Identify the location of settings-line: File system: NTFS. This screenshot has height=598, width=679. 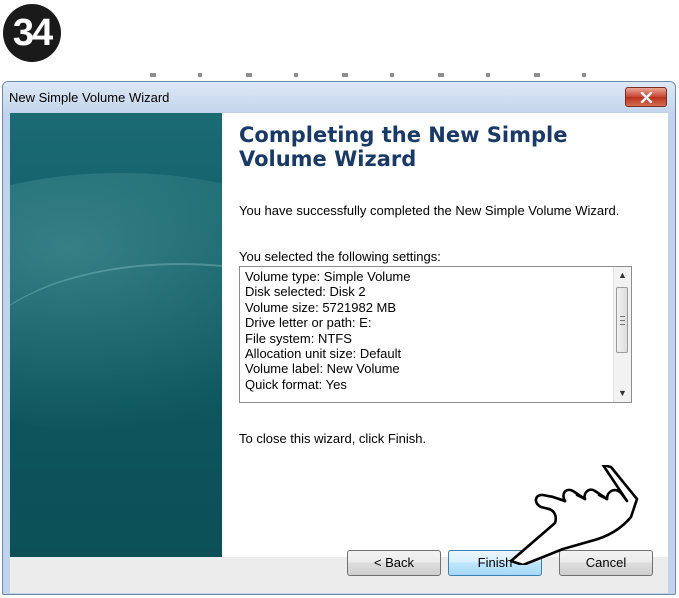
(298, 338).